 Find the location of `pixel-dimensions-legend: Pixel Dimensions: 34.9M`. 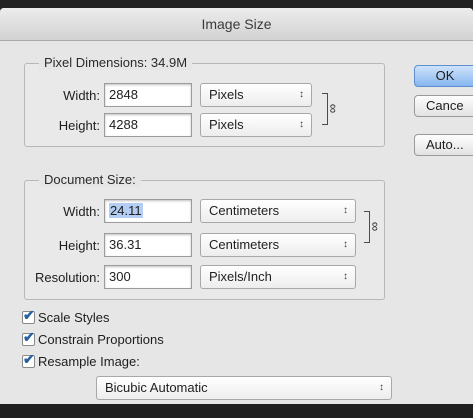

pixel-dimensions-legend: Pixel Dimensions: 34.9M is located at coordinates (116, 62).